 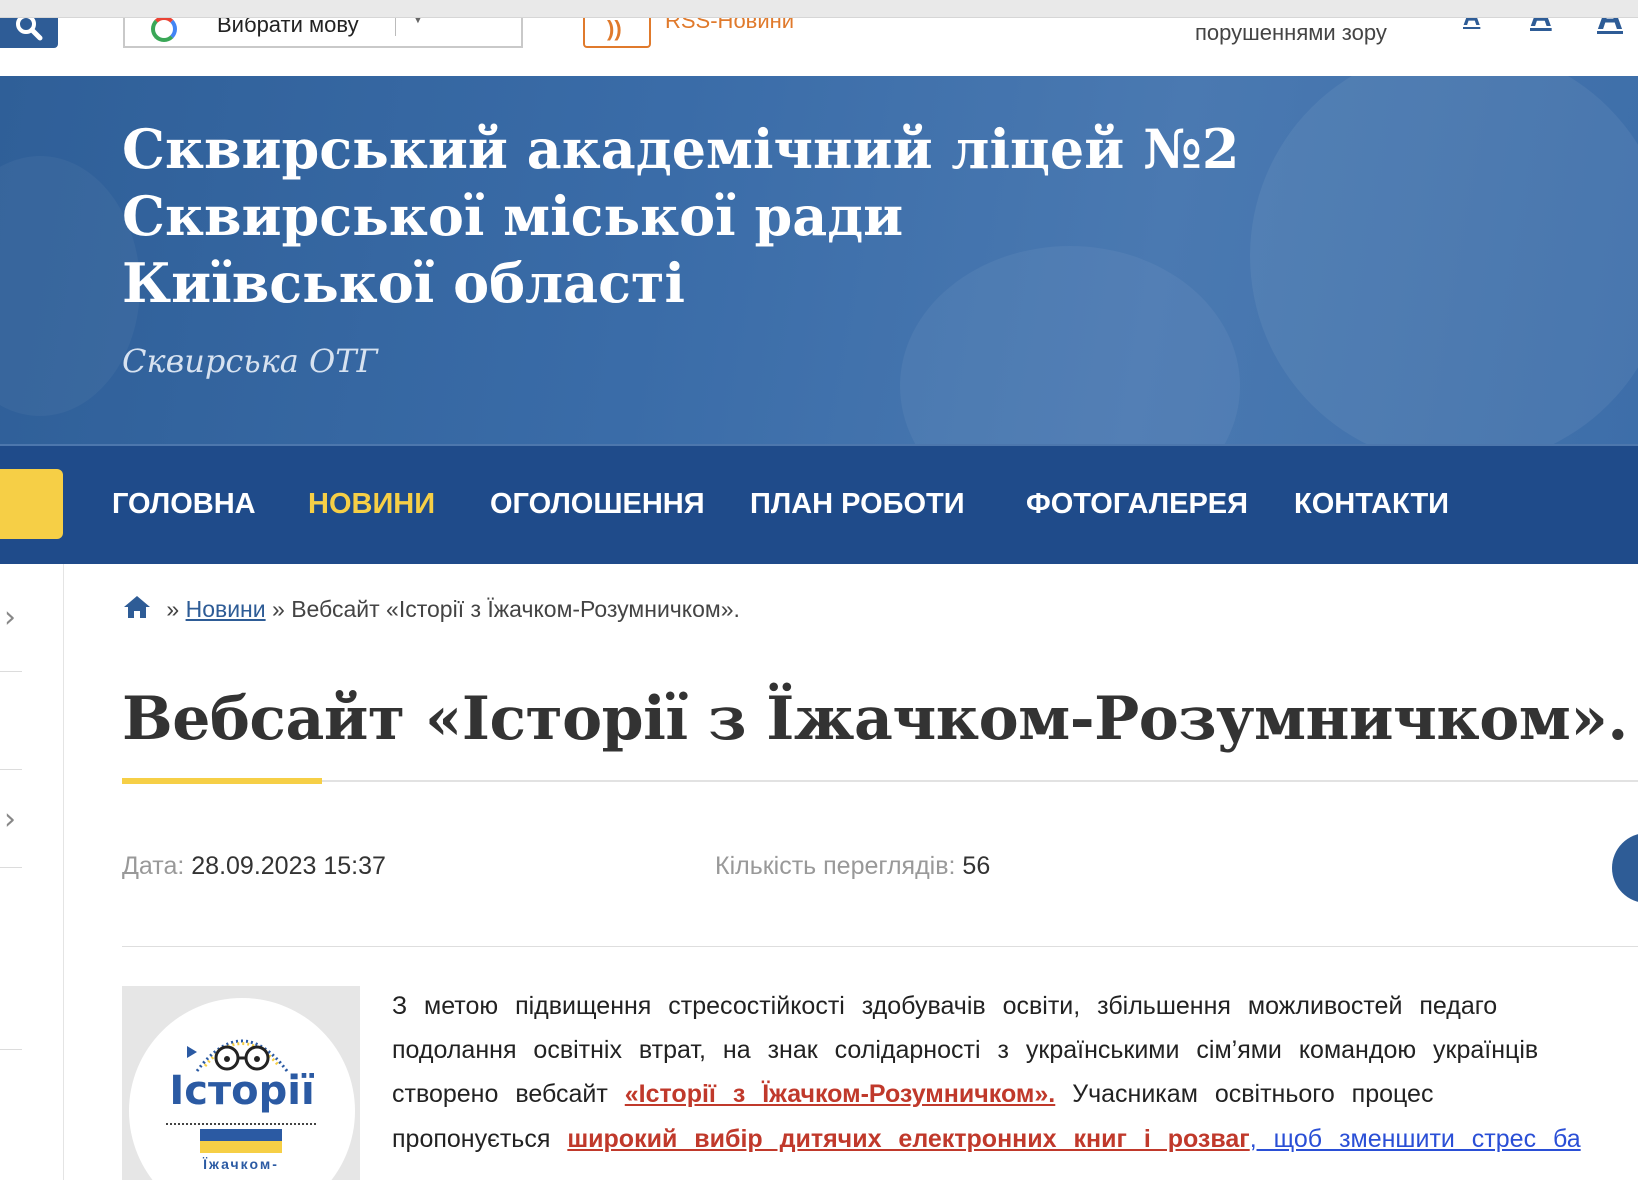 What do you see at coordinates (164, 30) in the screenshot?
I see `google-translate-icon` at bounding box center [164, 30].